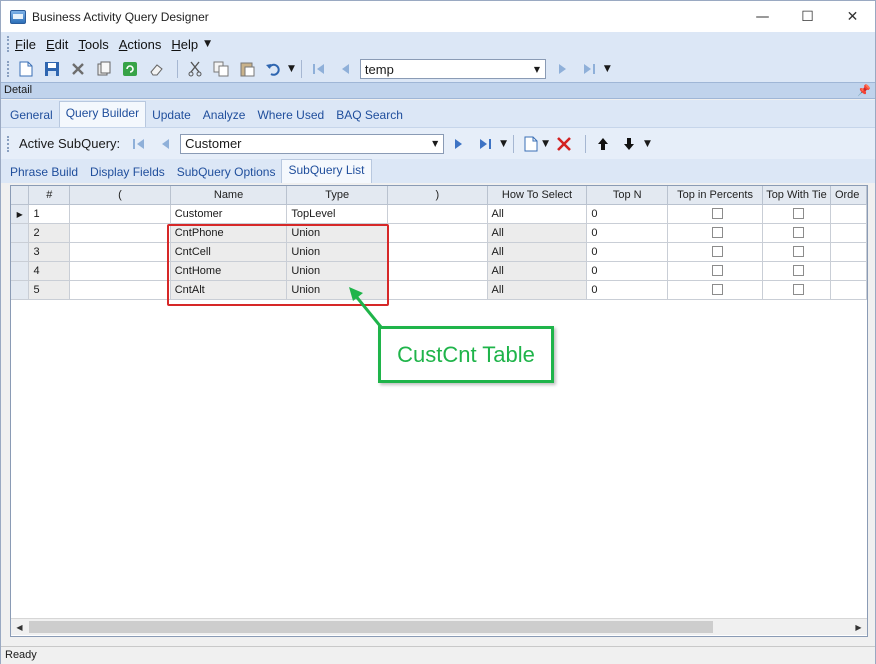  What do you see at coordinates (49, 252) in the screenshot?
I see `cell-number: 3` at bounding box center [49, 252].